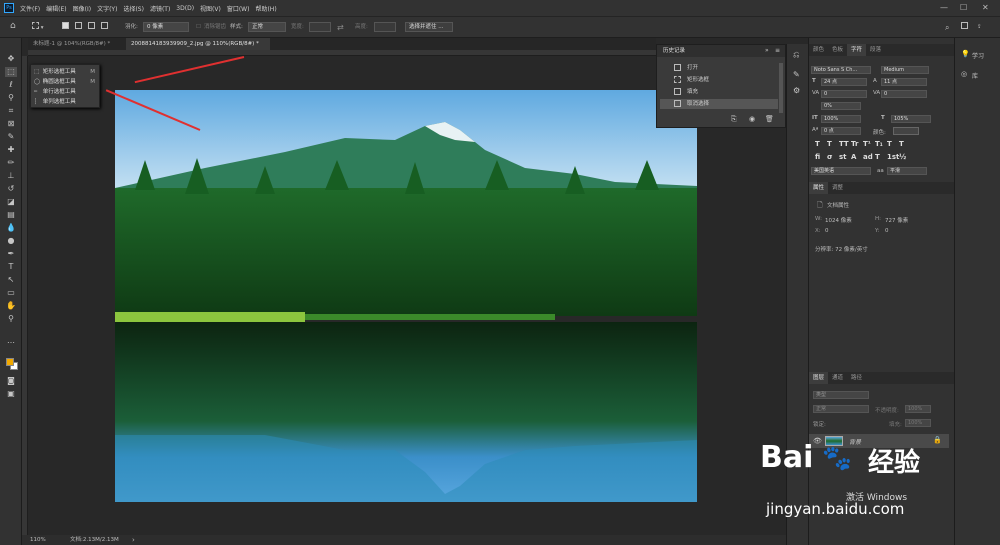 The image size is (1000, 545). Describe the element at coordinates (841, 395) in the screenshot. I see `layer-filter-select: 类型` at that location.